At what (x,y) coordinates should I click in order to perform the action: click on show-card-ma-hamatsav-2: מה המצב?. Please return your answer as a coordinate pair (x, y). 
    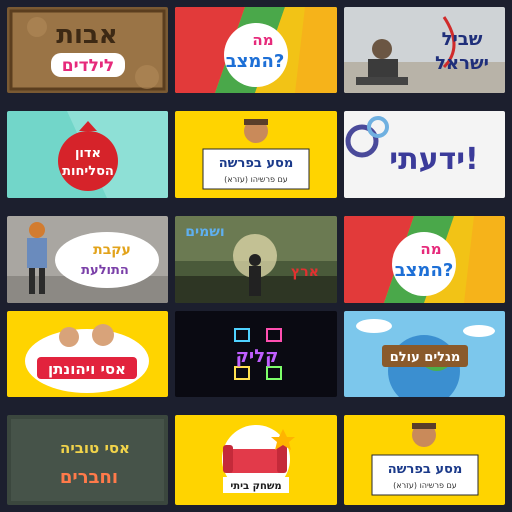
    Looking at the image, I should click on (424, 259).